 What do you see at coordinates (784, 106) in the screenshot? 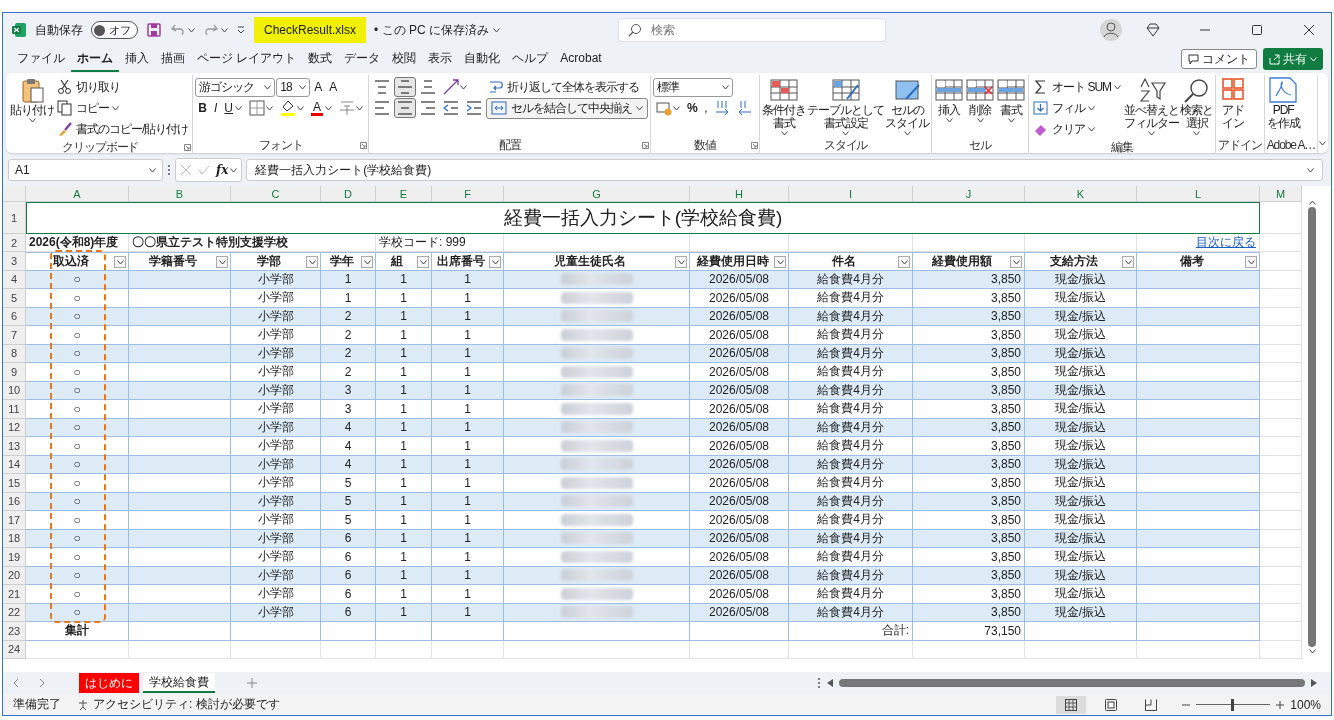
I see `ribbon-button: 条件付き 書式` at bounding box center [784, 106].